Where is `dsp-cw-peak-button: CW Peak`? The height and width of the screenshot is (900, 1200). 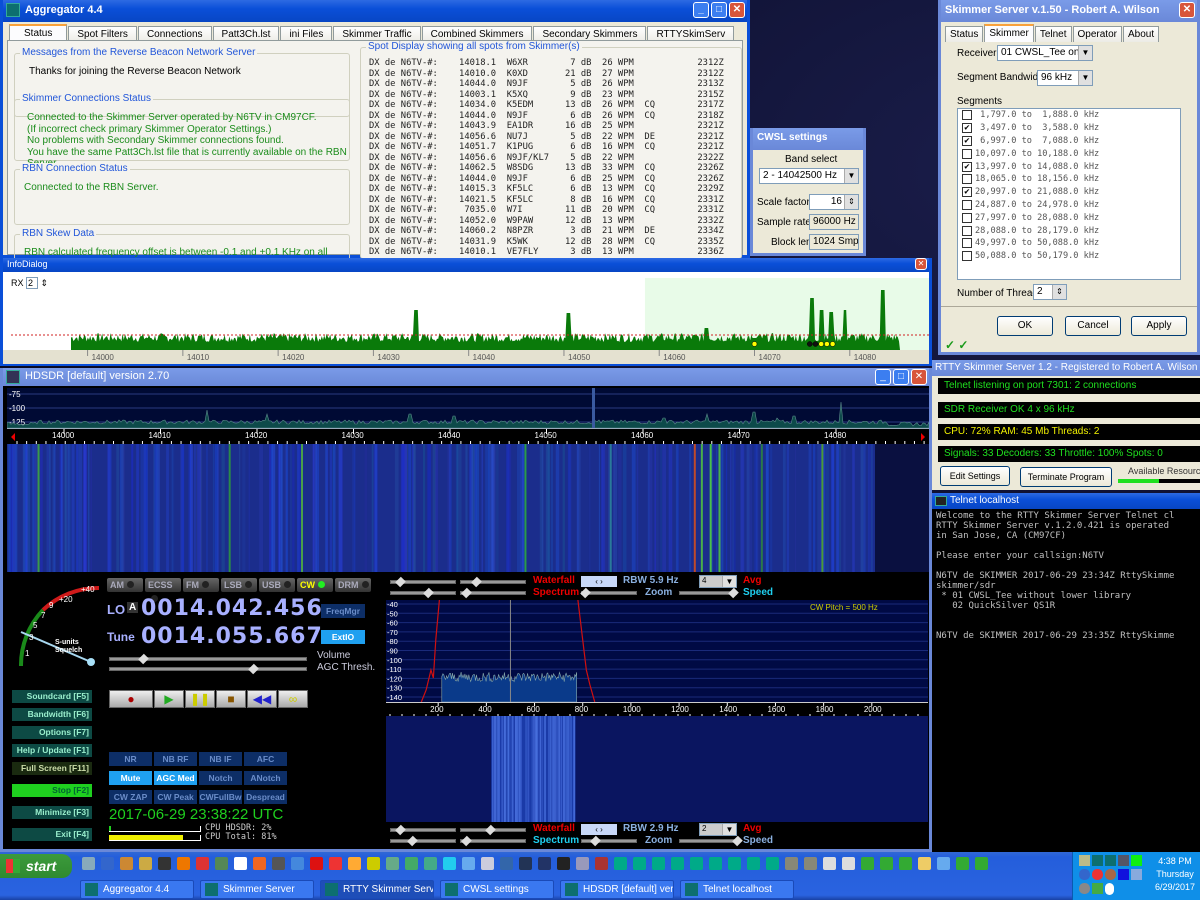
dsp-cw-peak-button: CW Peak is located at coordinates (175, 797).